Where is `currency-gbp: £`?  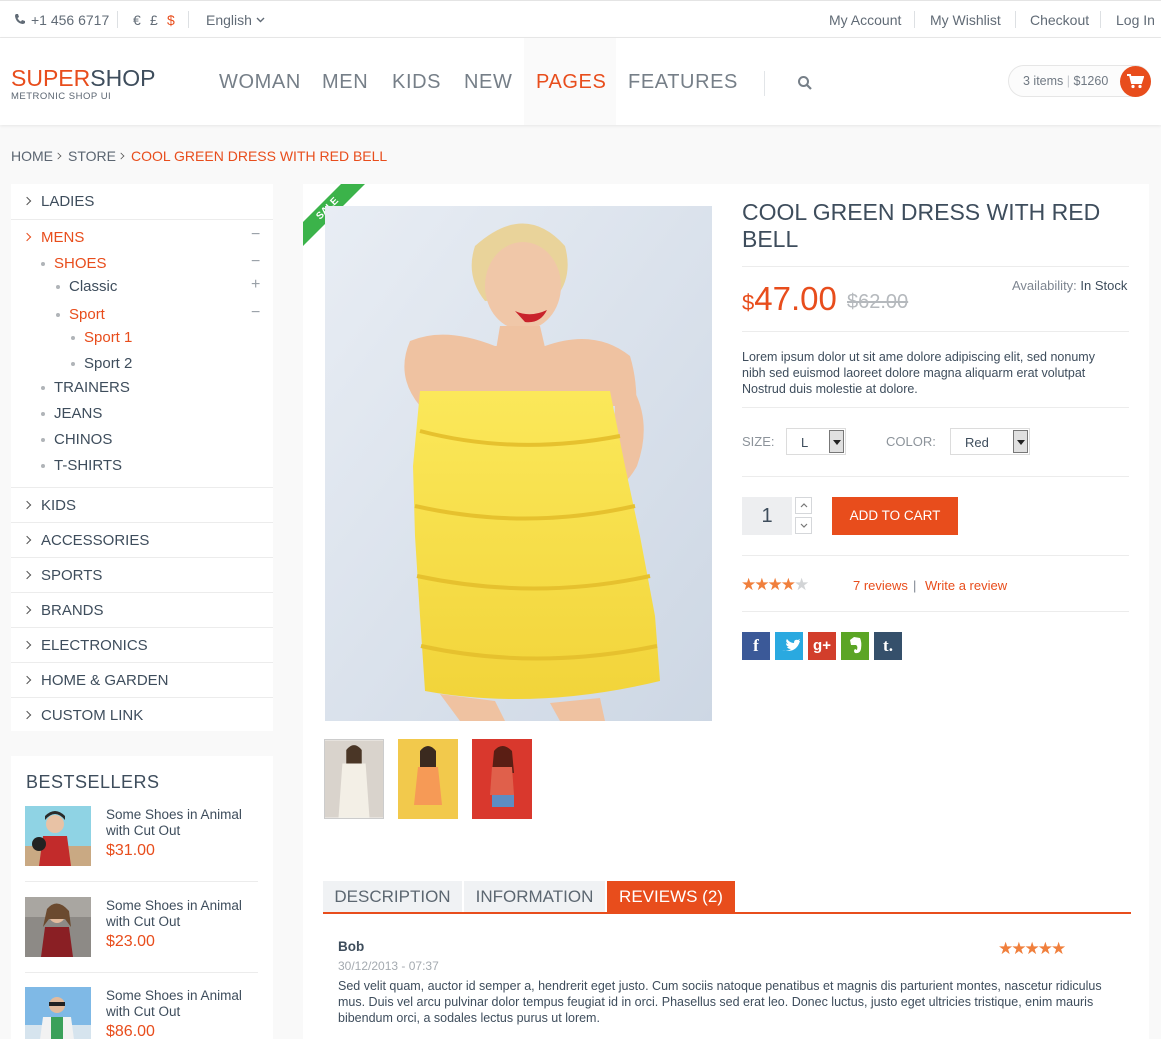 currency-gbp: £ is located at coordinates (154, 20).